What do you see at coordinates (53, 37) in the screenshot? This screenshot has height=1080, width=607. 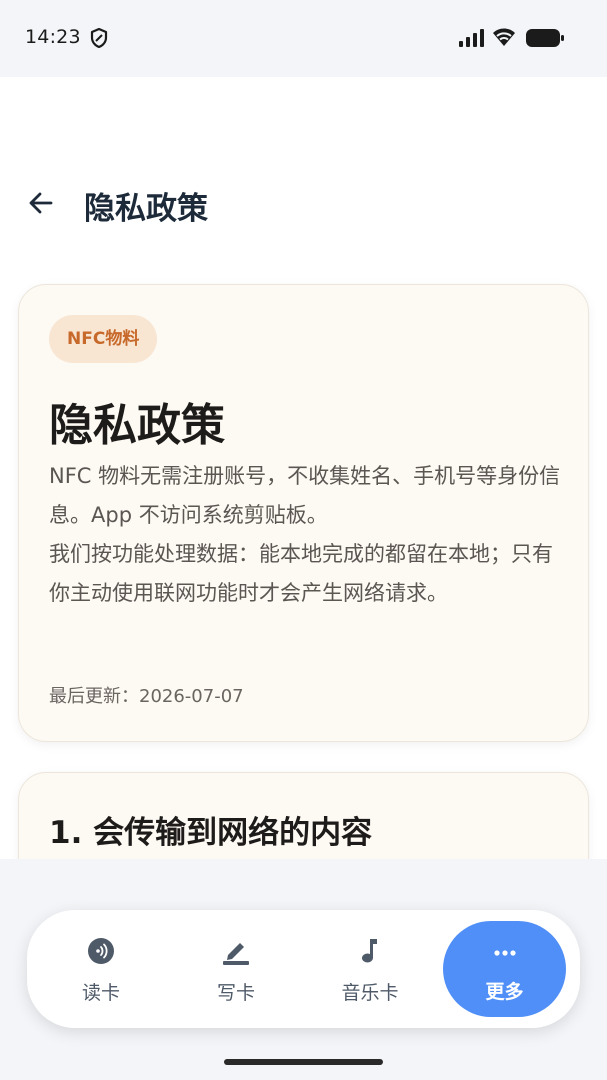 I see `status-time: 14:23` at bounding box center [53, 37].